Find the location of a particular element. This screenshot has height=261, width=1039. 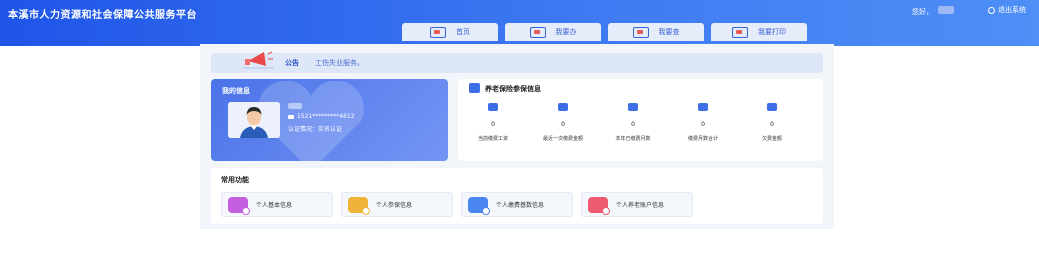

power-icon is located at coordinates (991, 10).